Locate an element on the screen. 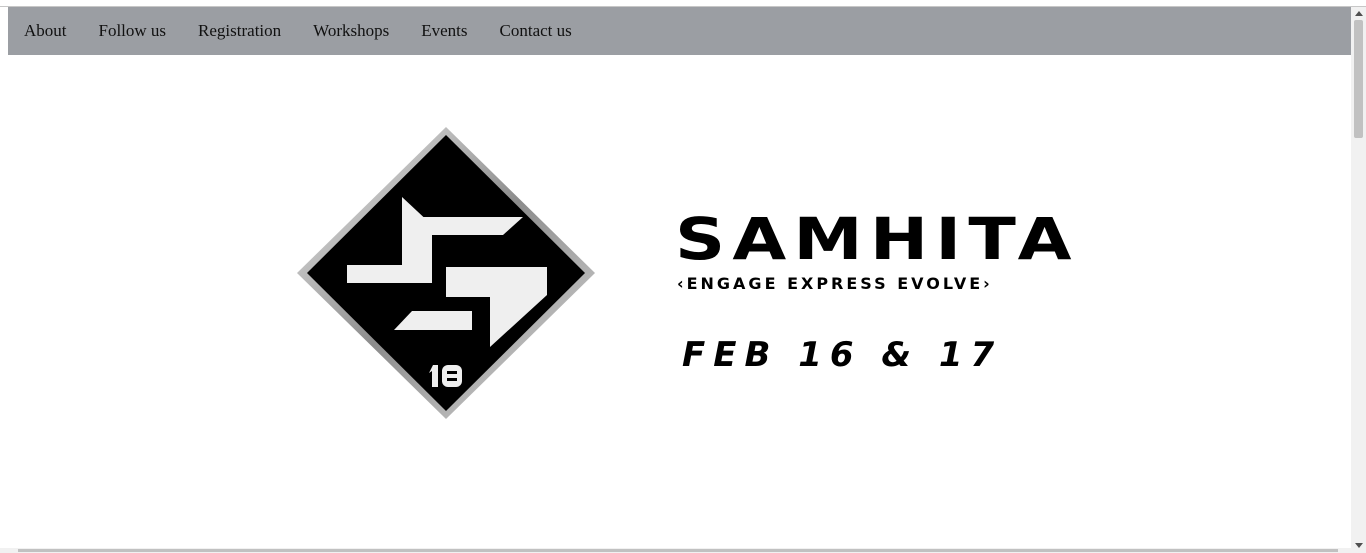  nav-item-workshops: Workshops is located at coordinates (351, 31).